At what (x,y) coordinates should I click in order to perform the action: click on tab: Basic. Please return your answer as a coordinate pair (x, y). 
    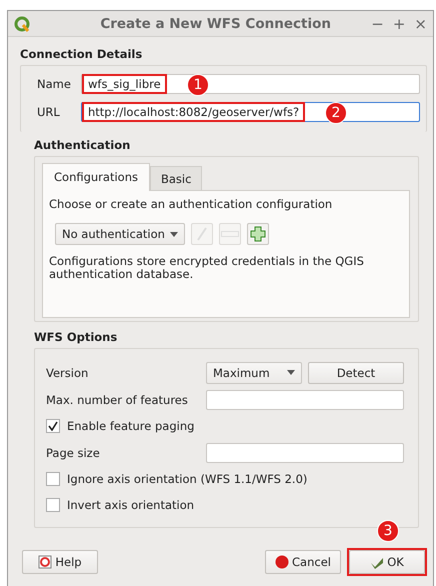
    Looking at the image, I should click on (176, 178).